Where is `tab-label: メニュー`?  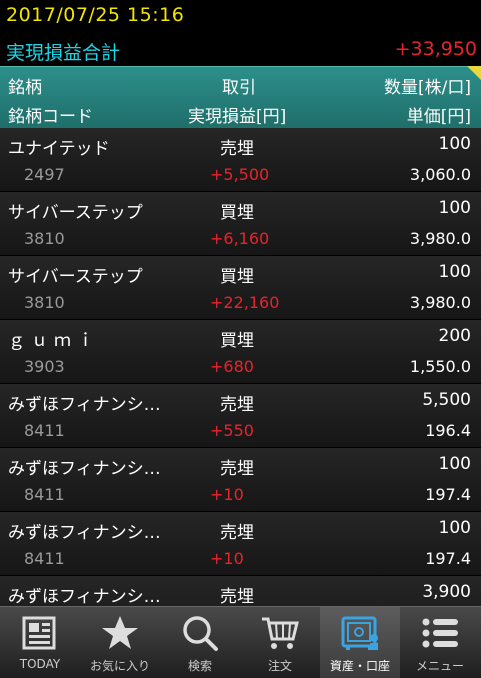
tab-label: メニュー is located at coordinates (439, 666).